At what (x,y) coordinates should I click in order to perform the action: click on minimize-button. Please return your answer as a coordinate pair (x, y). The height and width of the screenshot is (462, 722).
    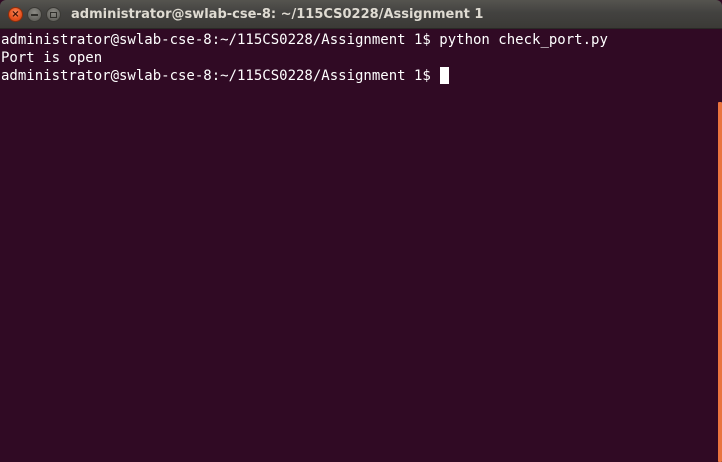
    Looking at the image, I should click on (34, 14).